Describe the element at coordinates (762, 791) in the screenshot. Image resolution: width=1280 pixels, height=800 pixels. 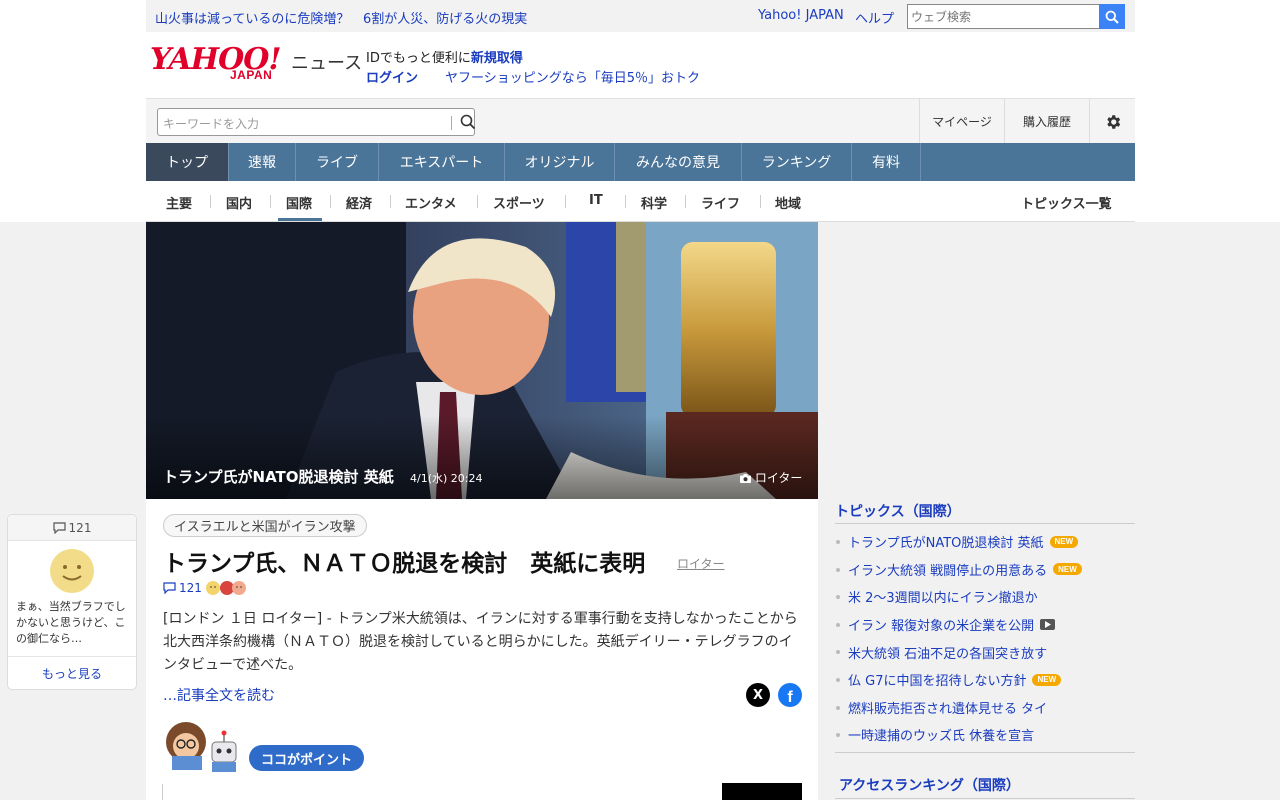
I see `embedded-media` at that location.